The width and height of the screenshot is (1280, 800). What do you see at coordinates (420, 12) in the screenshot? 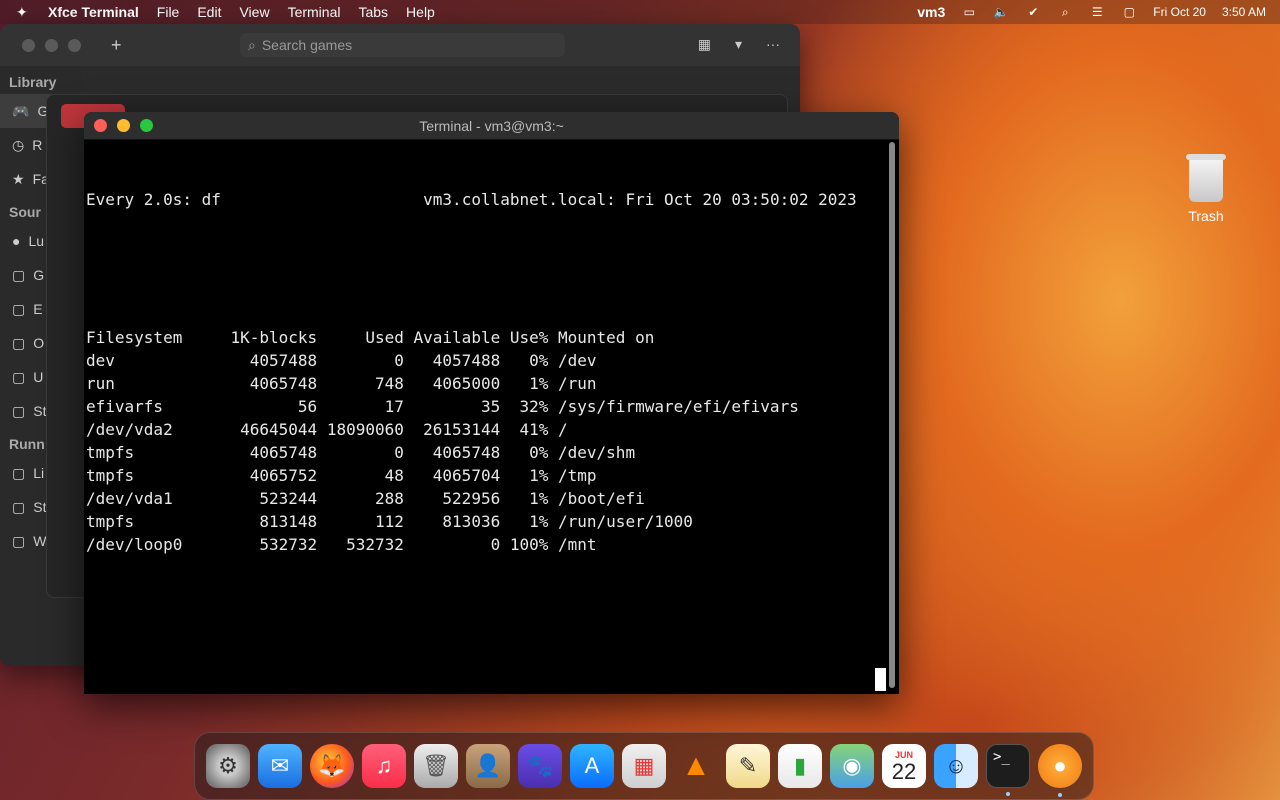
I see `menu-help: Help` at bounding box center [420, 12].